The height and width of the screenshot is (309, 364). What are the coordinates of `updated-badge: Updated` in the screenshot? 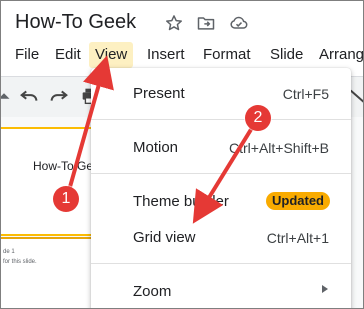 It's located at (298, 201).